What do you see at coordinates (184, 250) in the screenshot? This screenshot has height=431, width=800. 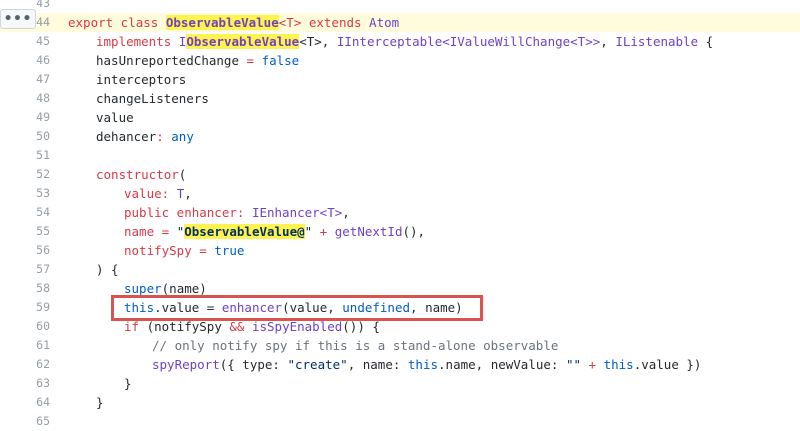 I see `code-text: notifySpy = true` at bounding box center [184, 250].